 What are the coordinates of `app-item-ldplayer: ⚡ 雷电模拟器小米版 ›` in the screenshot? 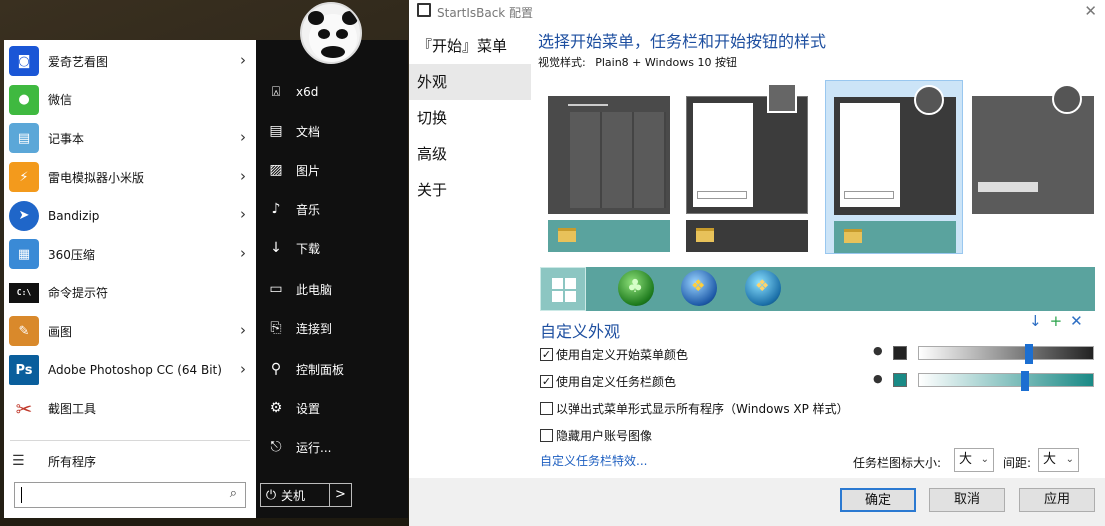 It's located at (130, 177).